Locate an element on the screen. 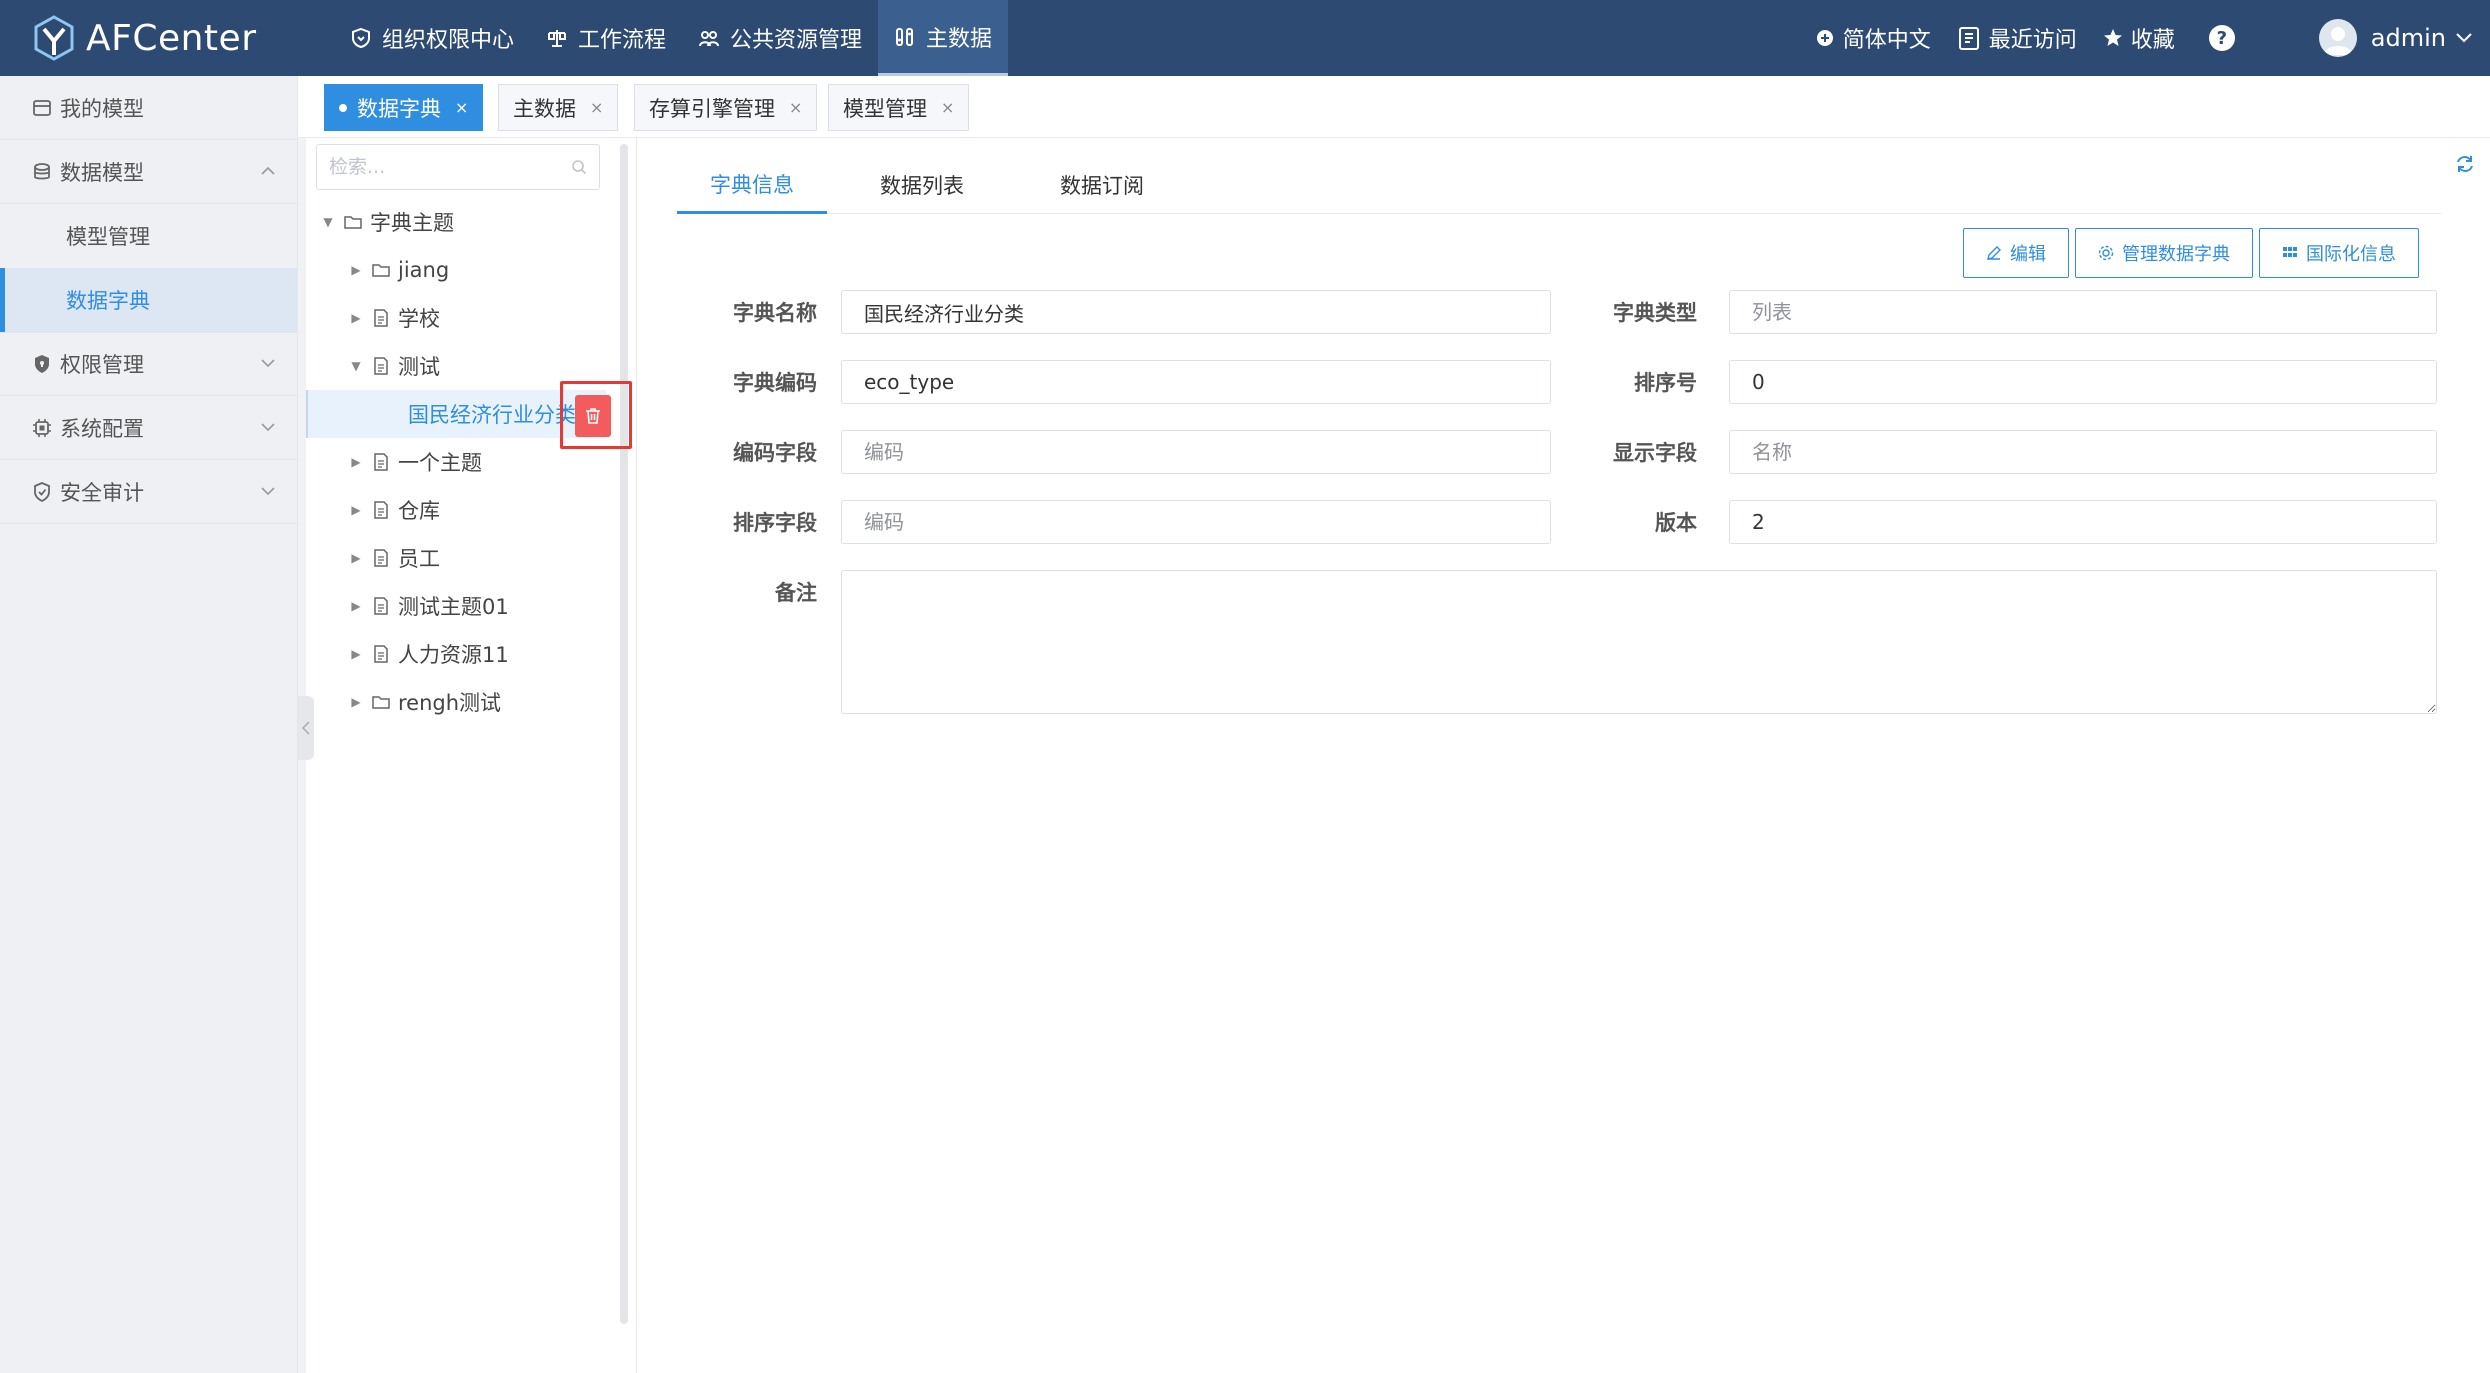 Image resolution: width=2490 pixels, height=1373 pixels. search-input is located at coordinates (439, 167).